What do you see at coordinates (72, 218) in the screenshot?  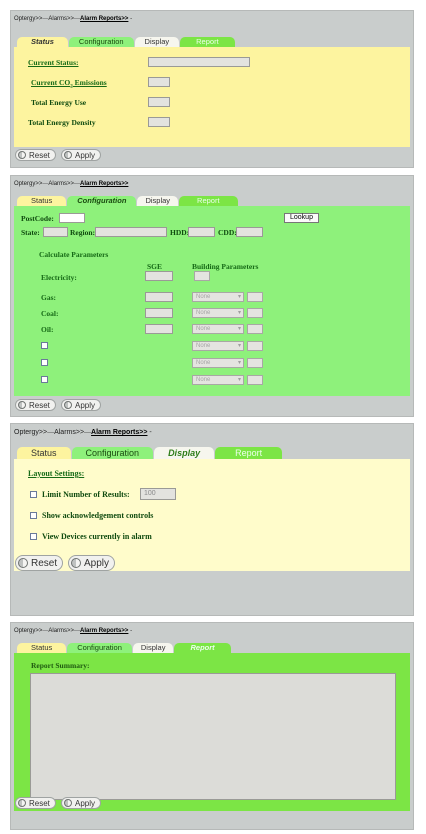 I see `postcode-input` at bounding box center [72, 218].